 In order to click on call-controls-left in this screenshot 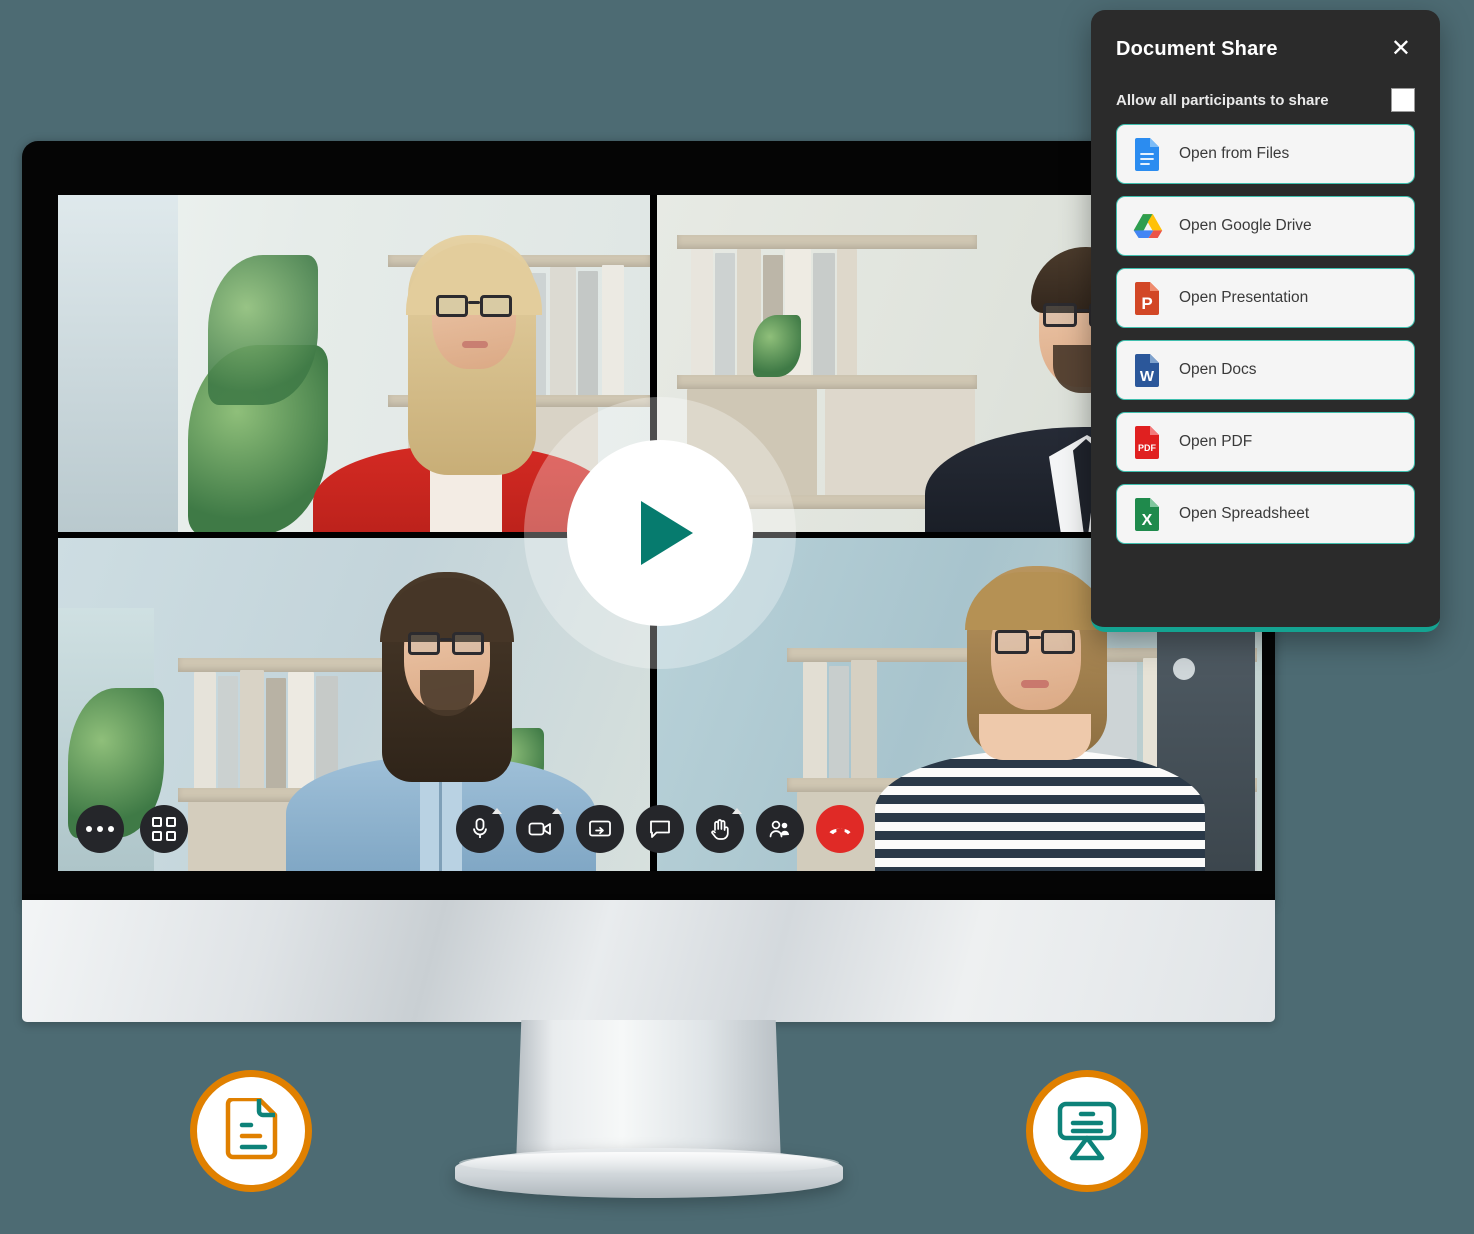, I will do `click(132, 829)`.